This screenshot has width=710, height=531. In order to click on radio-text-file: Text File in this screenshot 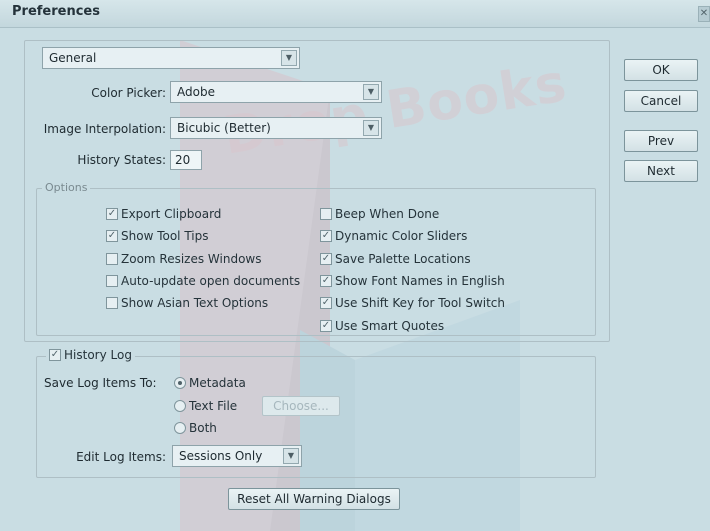, I will do `click(205, 406)`.